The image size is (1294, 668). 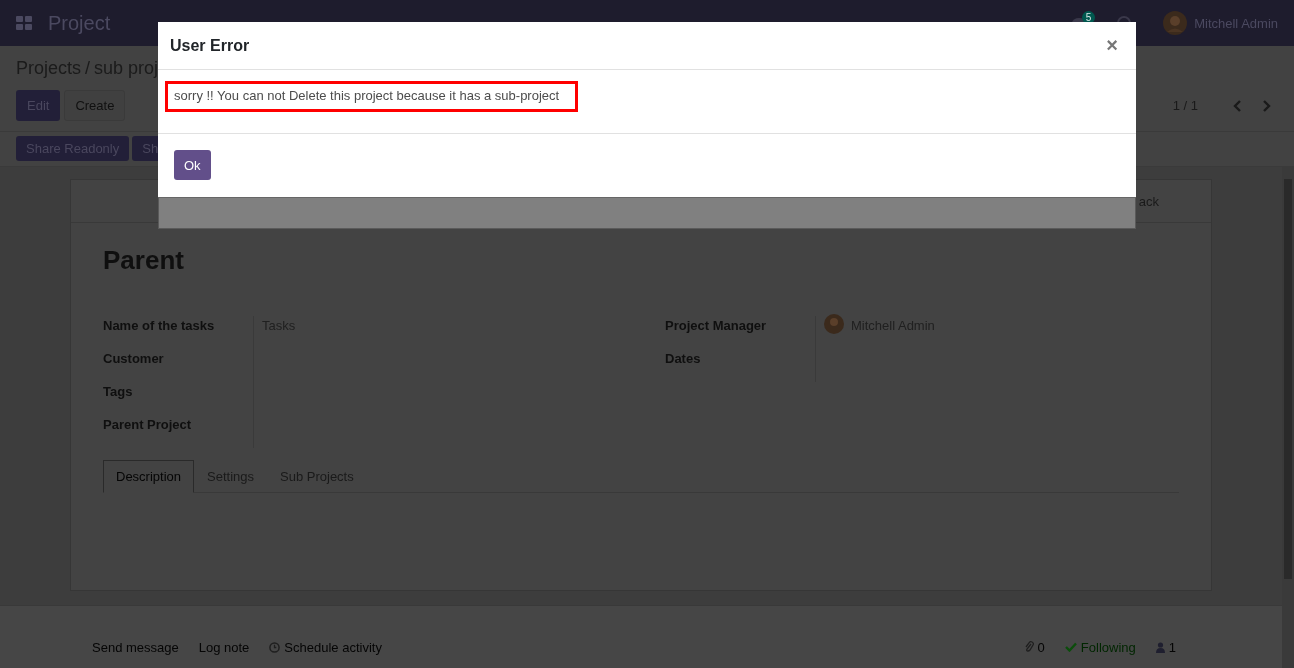 I want to click on person-icon, so click(x=1160, y=647).